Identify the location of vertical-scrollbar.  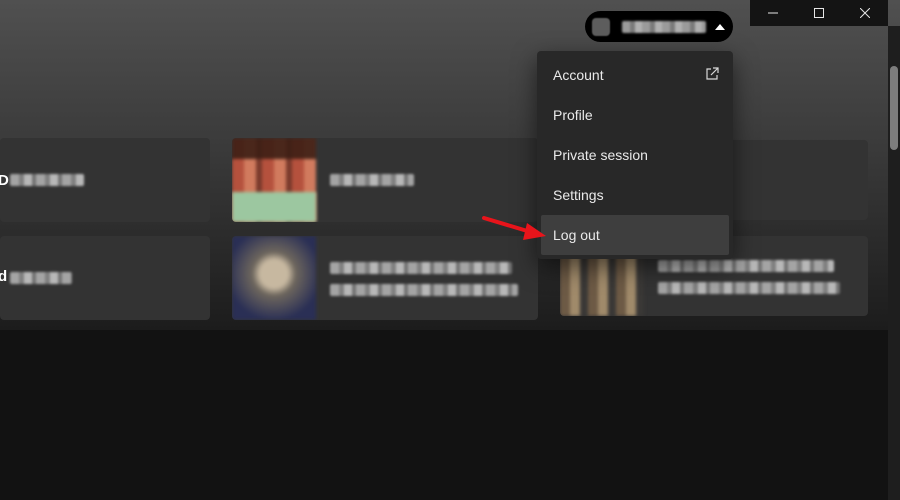
(894, 263).